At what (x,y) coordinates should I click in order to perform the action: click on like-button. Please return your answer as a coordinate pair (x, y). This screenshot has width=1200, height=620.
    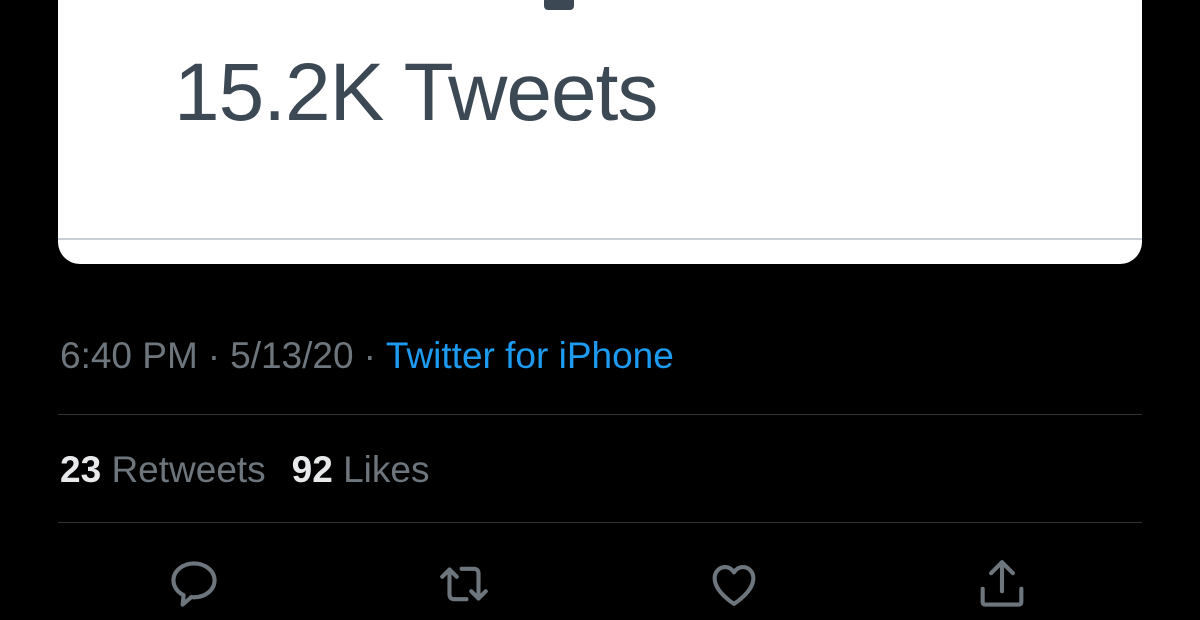
    Looking at the image, I should click on (734, 584).